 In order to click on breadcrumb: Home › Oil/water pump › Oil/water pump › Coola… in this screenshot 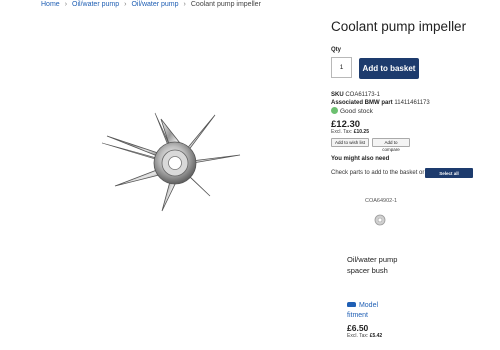, I will do `click(151, 4)`.